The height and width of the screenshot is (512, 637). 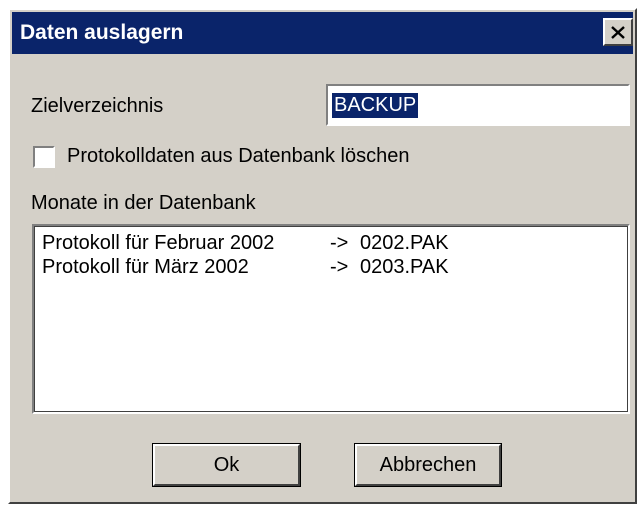 I want to click on list-item-description: Protokoll für Februar 2002, so click(x=158, y=243).